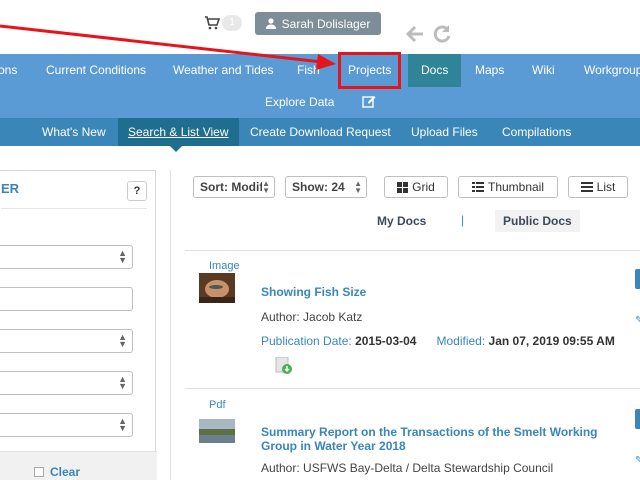 This screenshot has width=640, height=480. What do you see at coordinates (537, 221) in the screenshot?
I see `public-docs-tab: Public Docs` at bounding box center [537, 221].